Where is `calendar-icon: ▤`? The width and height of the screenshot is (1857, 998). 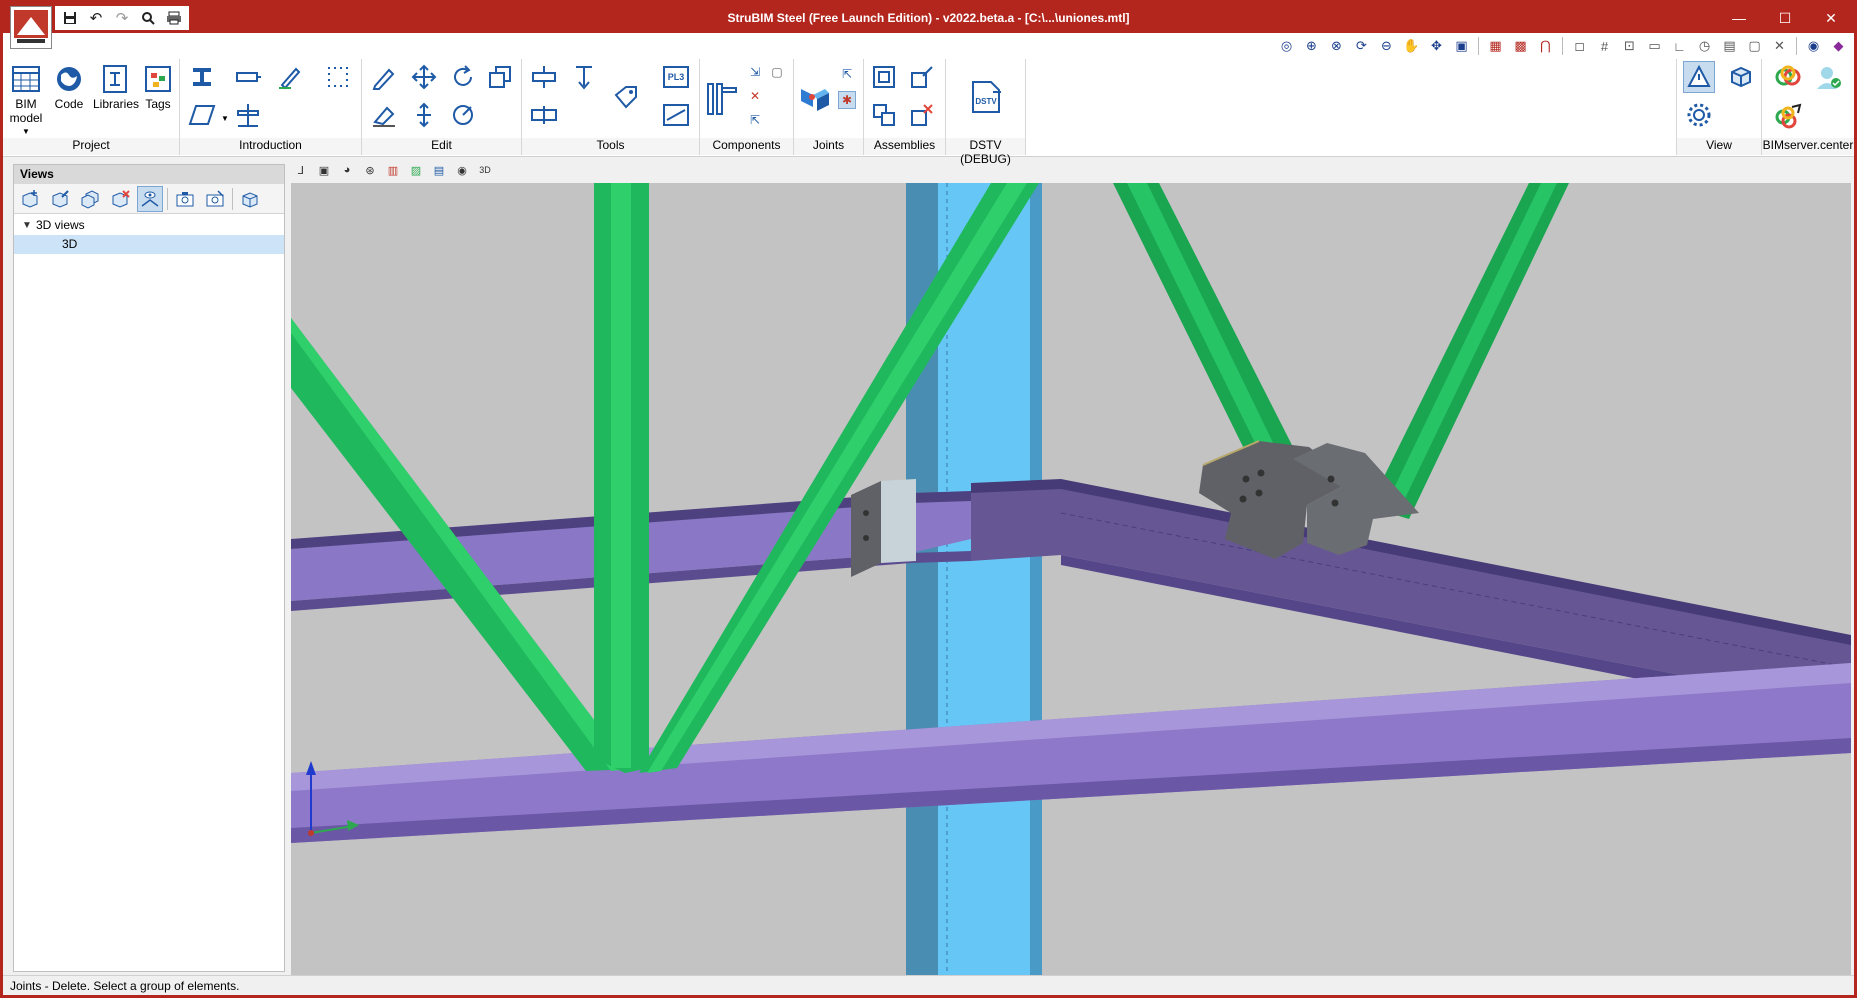
calendar-icon: ▤ is located at coordinates (1729, 46).